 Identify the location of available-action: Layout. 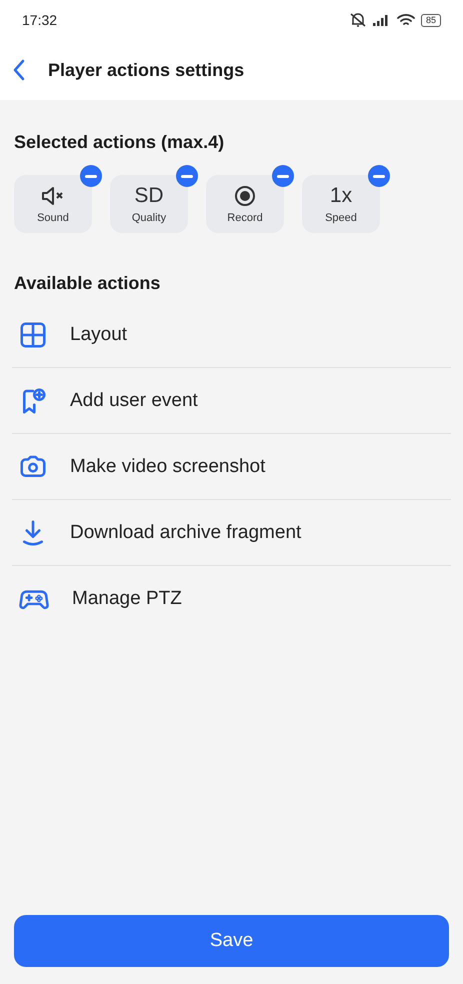
(231, 335).